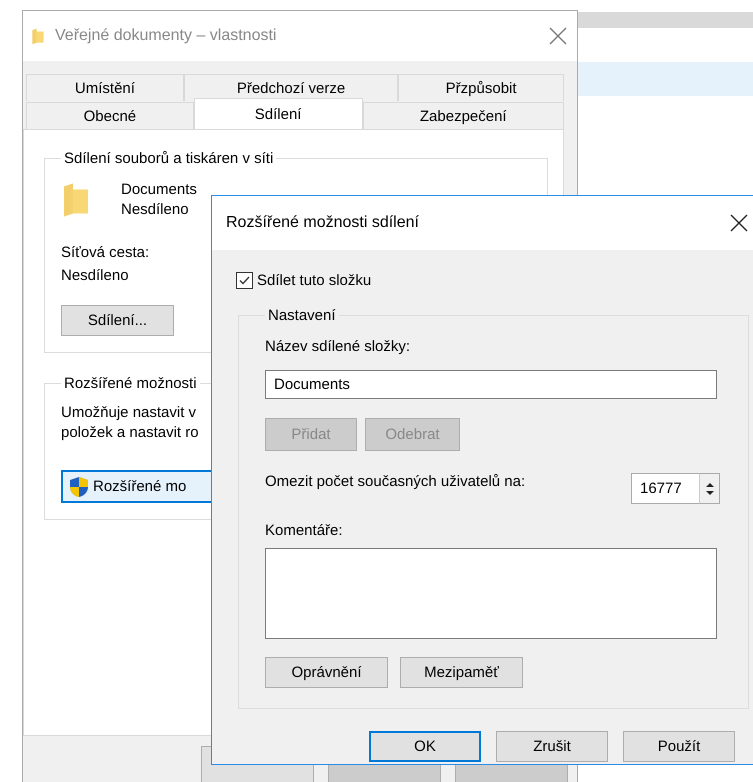  Describe the element at coordinates (166, 36) in the screenshot. I see `window-title: Veřejné dokumenty – vlastnosti` at that location.